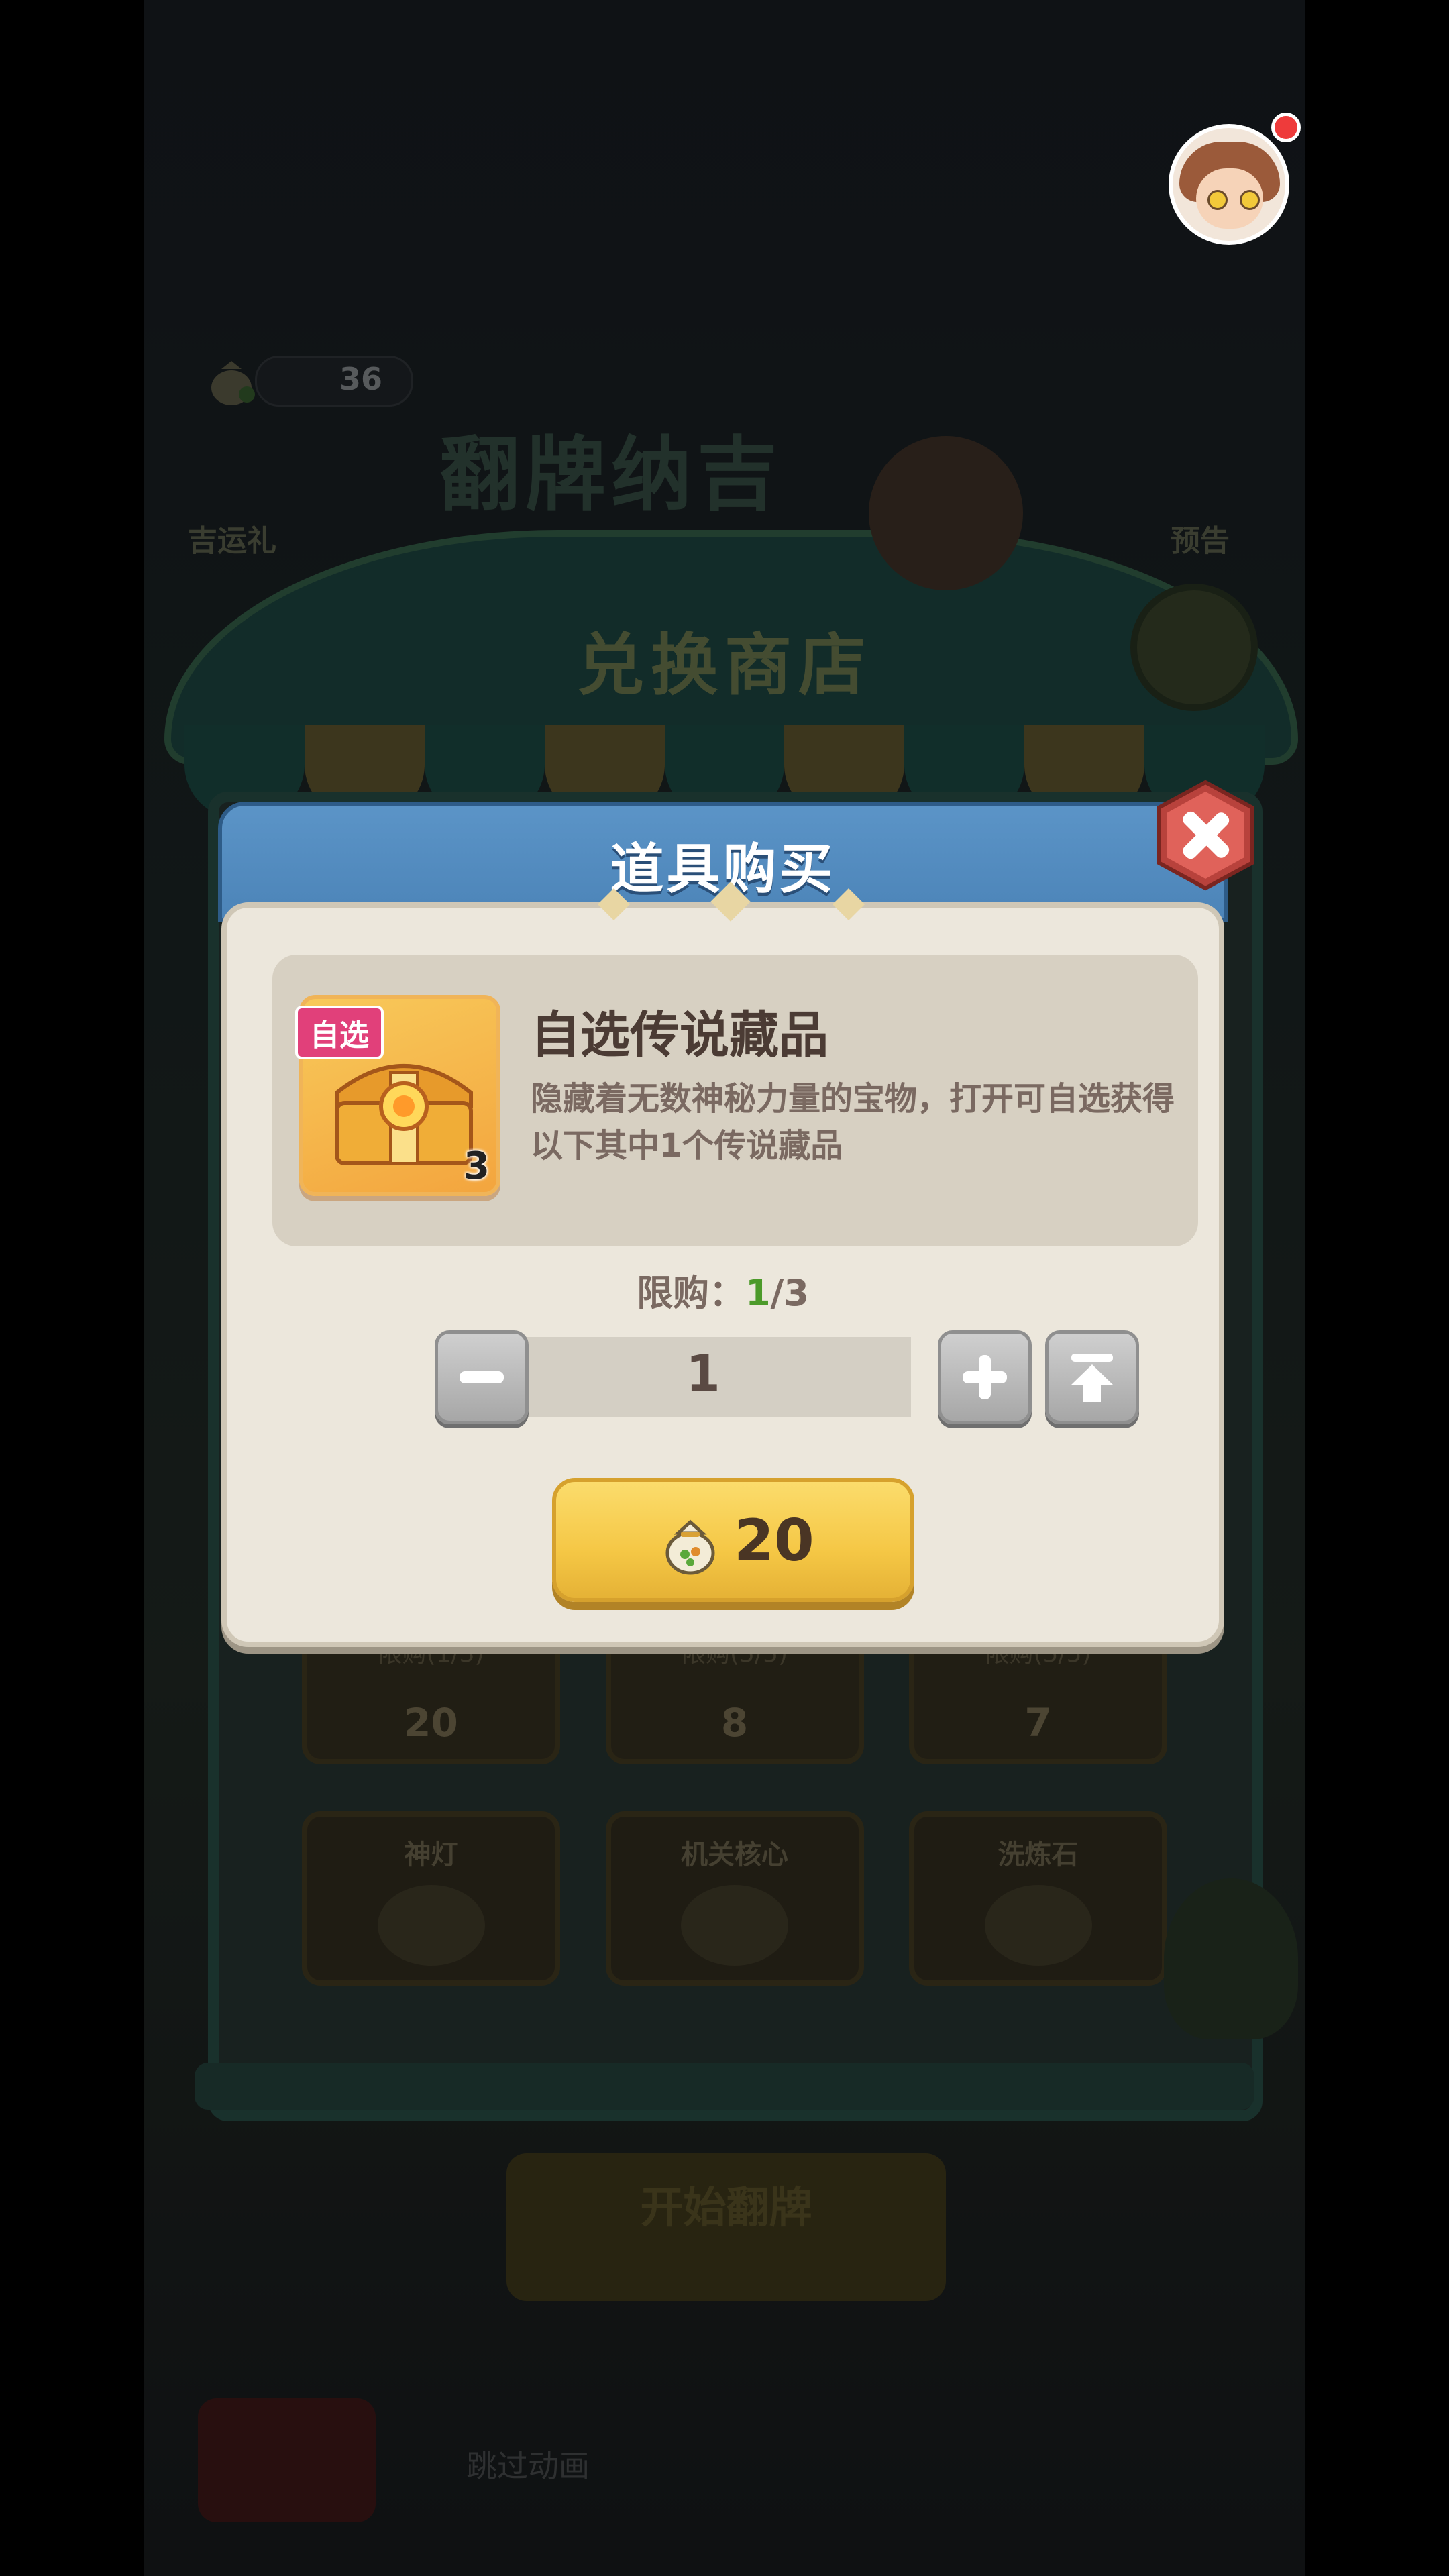  I want to click on plus-icon, so click(985, 1377).